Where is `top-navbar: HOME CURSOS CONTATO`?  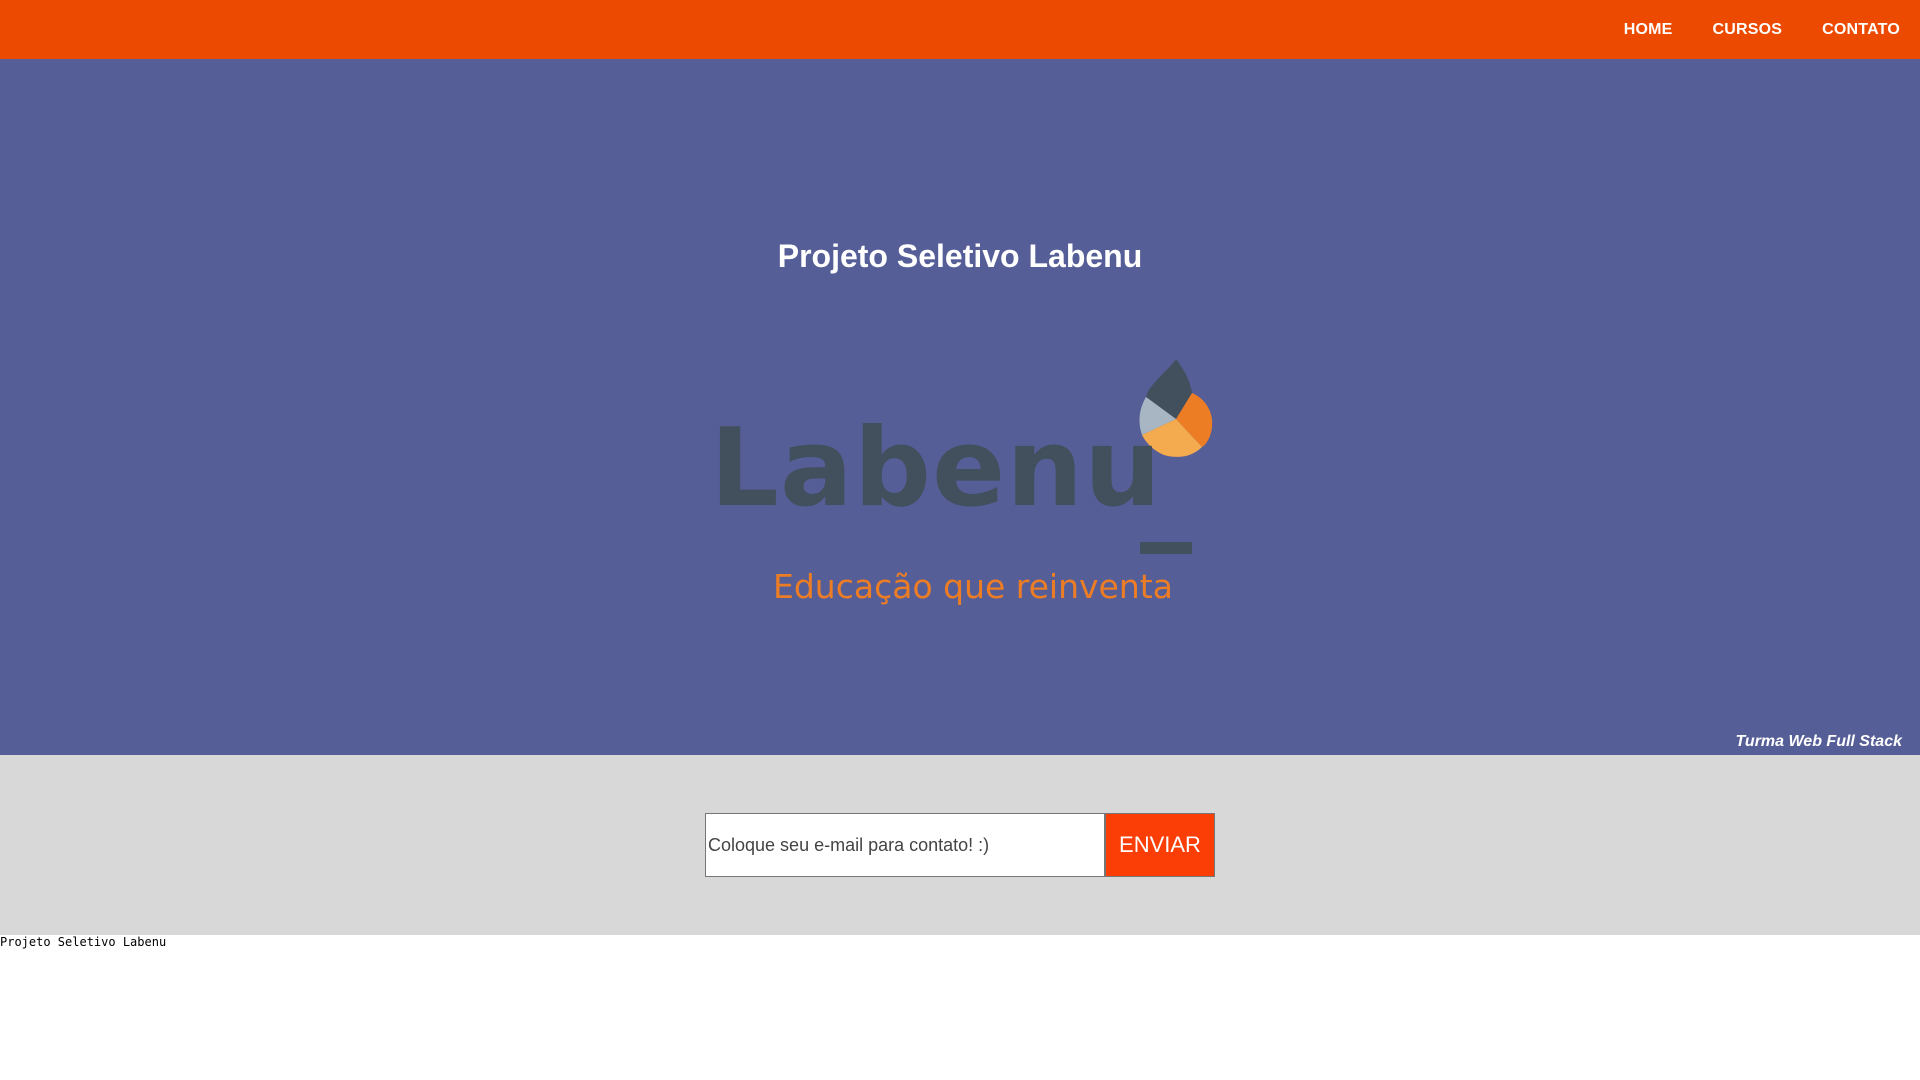
top-navbar: HOME CURSOS CONTATO is located at coordinates (960, 29).